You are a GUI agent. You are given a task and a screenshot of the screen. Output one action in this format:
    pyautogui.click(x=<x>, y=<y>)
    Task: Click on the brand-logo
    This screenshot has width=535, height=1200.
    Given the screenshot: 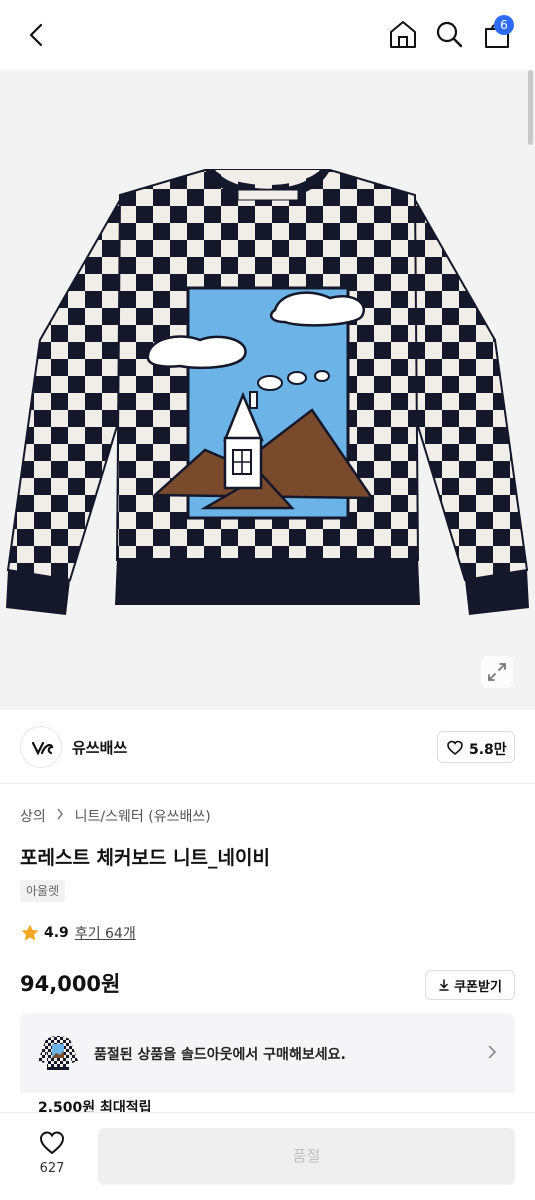 What is the action you would take?
    pyautogui.click(x=41, y=747)
    